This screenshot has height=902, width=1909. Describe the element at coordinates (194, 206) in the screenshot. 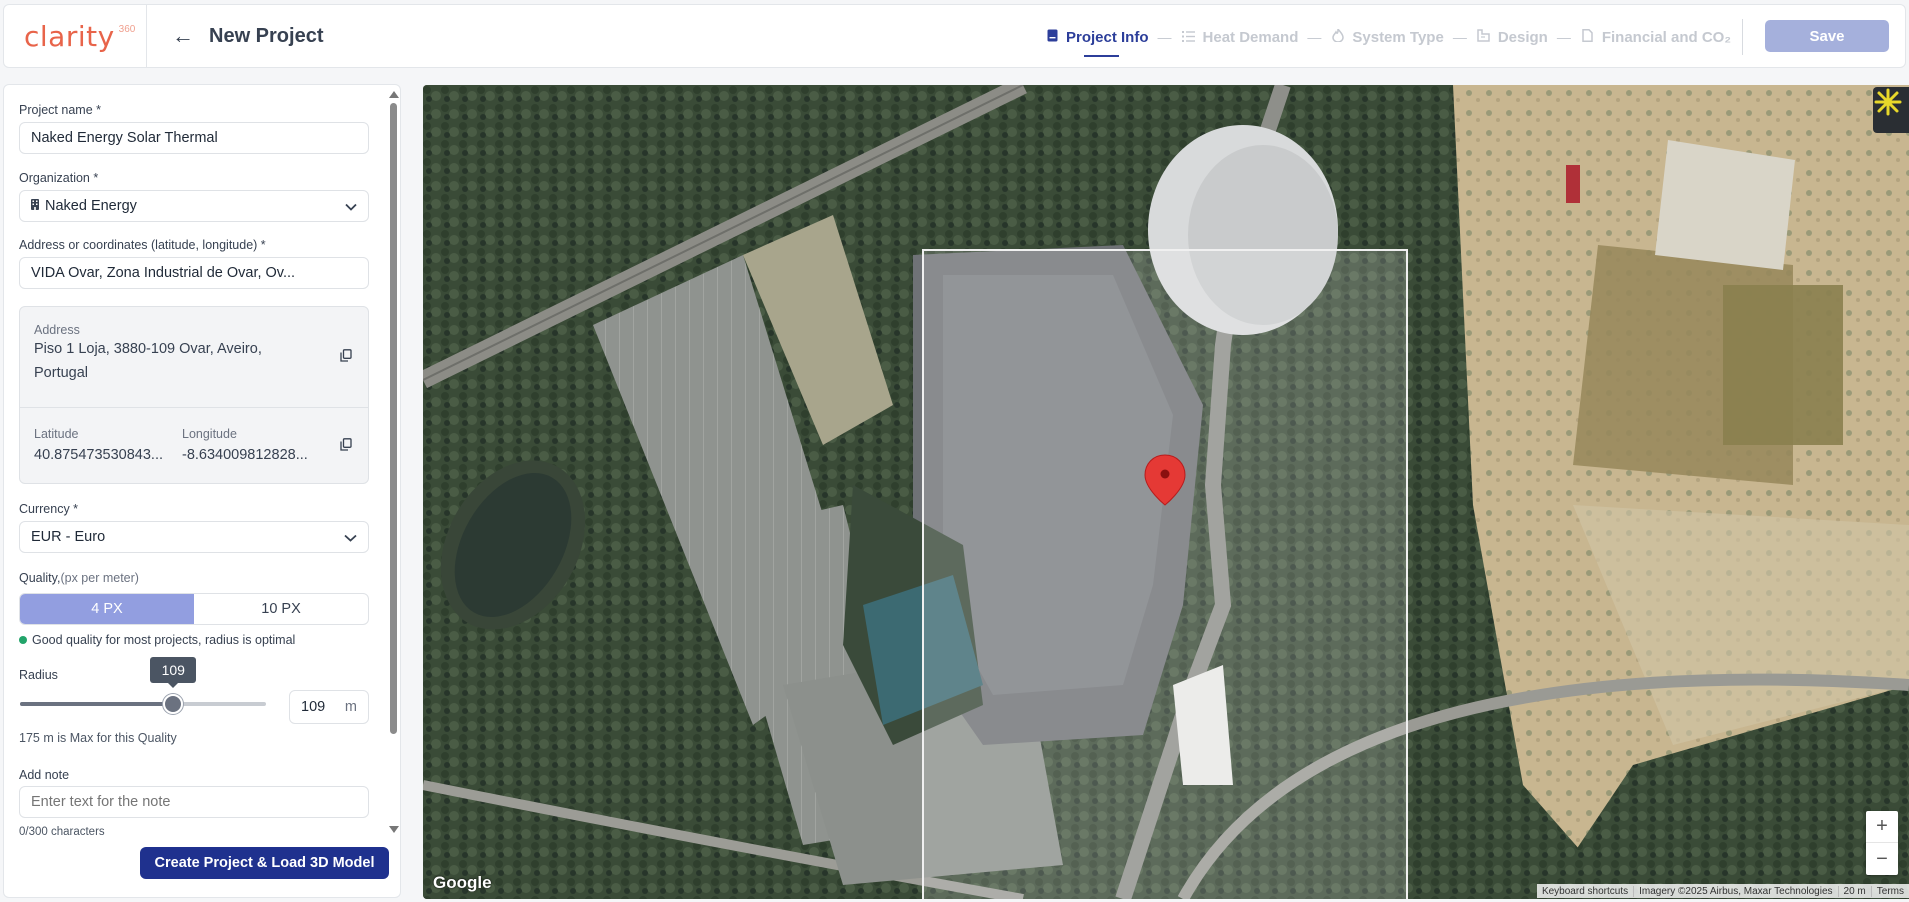

I see `organization-select: Naked Energy` at that location.